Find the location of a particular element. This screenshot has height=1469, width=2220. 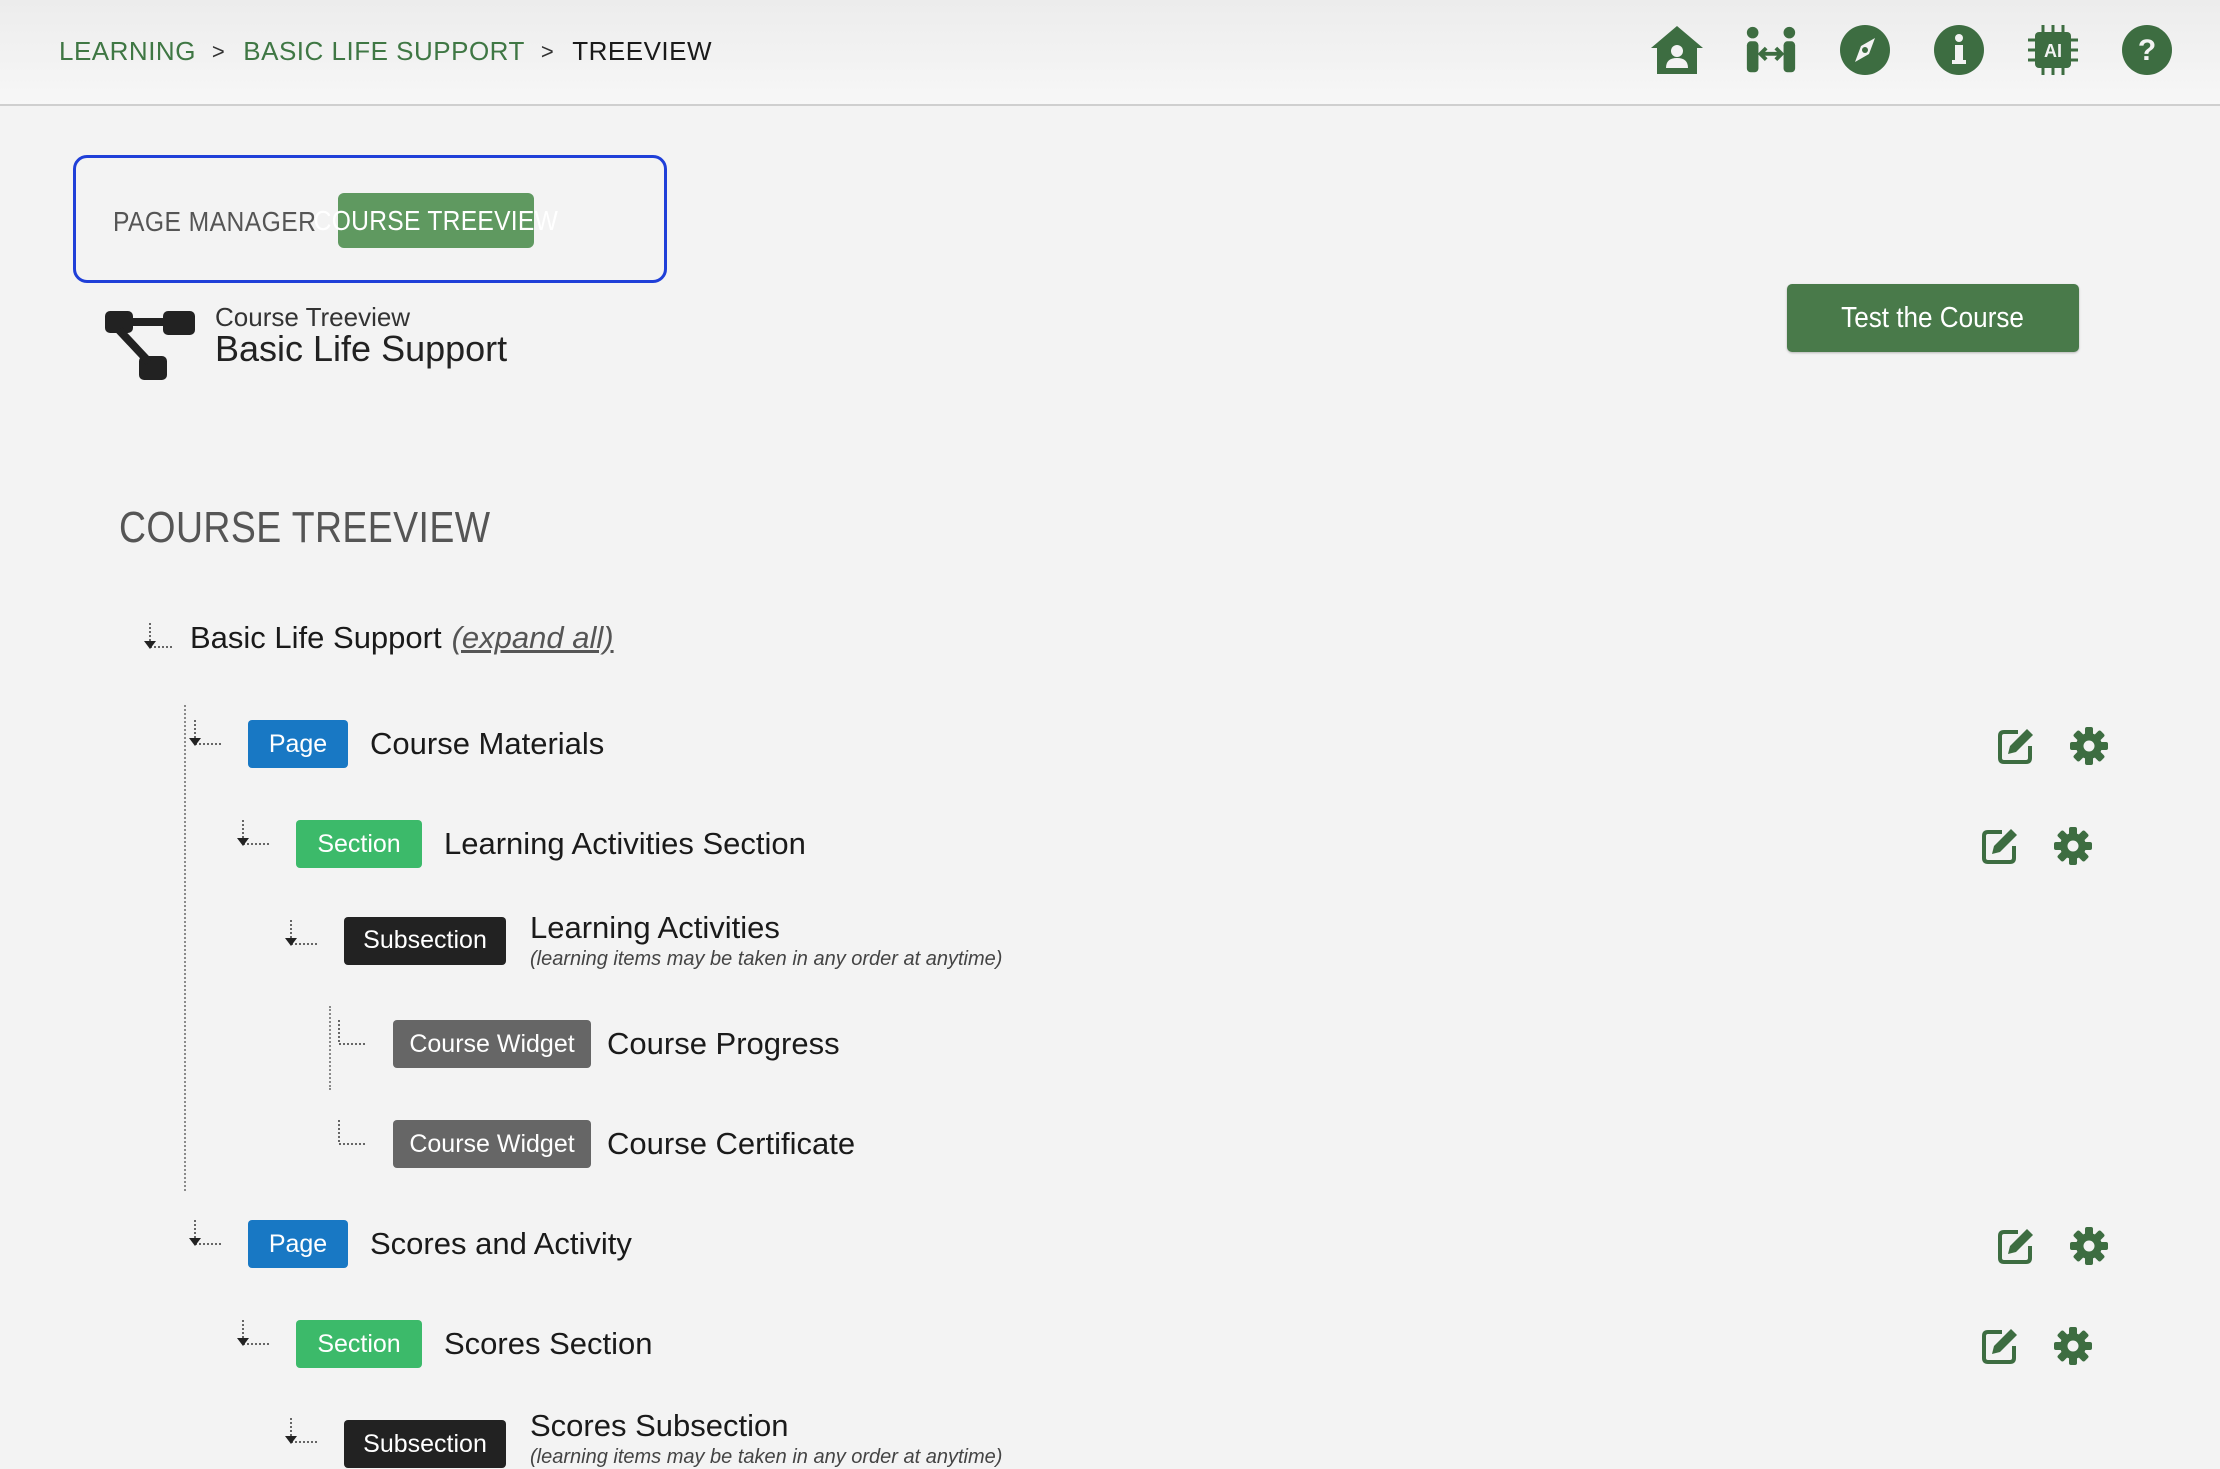

section-title: COURSE TREEVIEW is located at coordinates (305, 527).